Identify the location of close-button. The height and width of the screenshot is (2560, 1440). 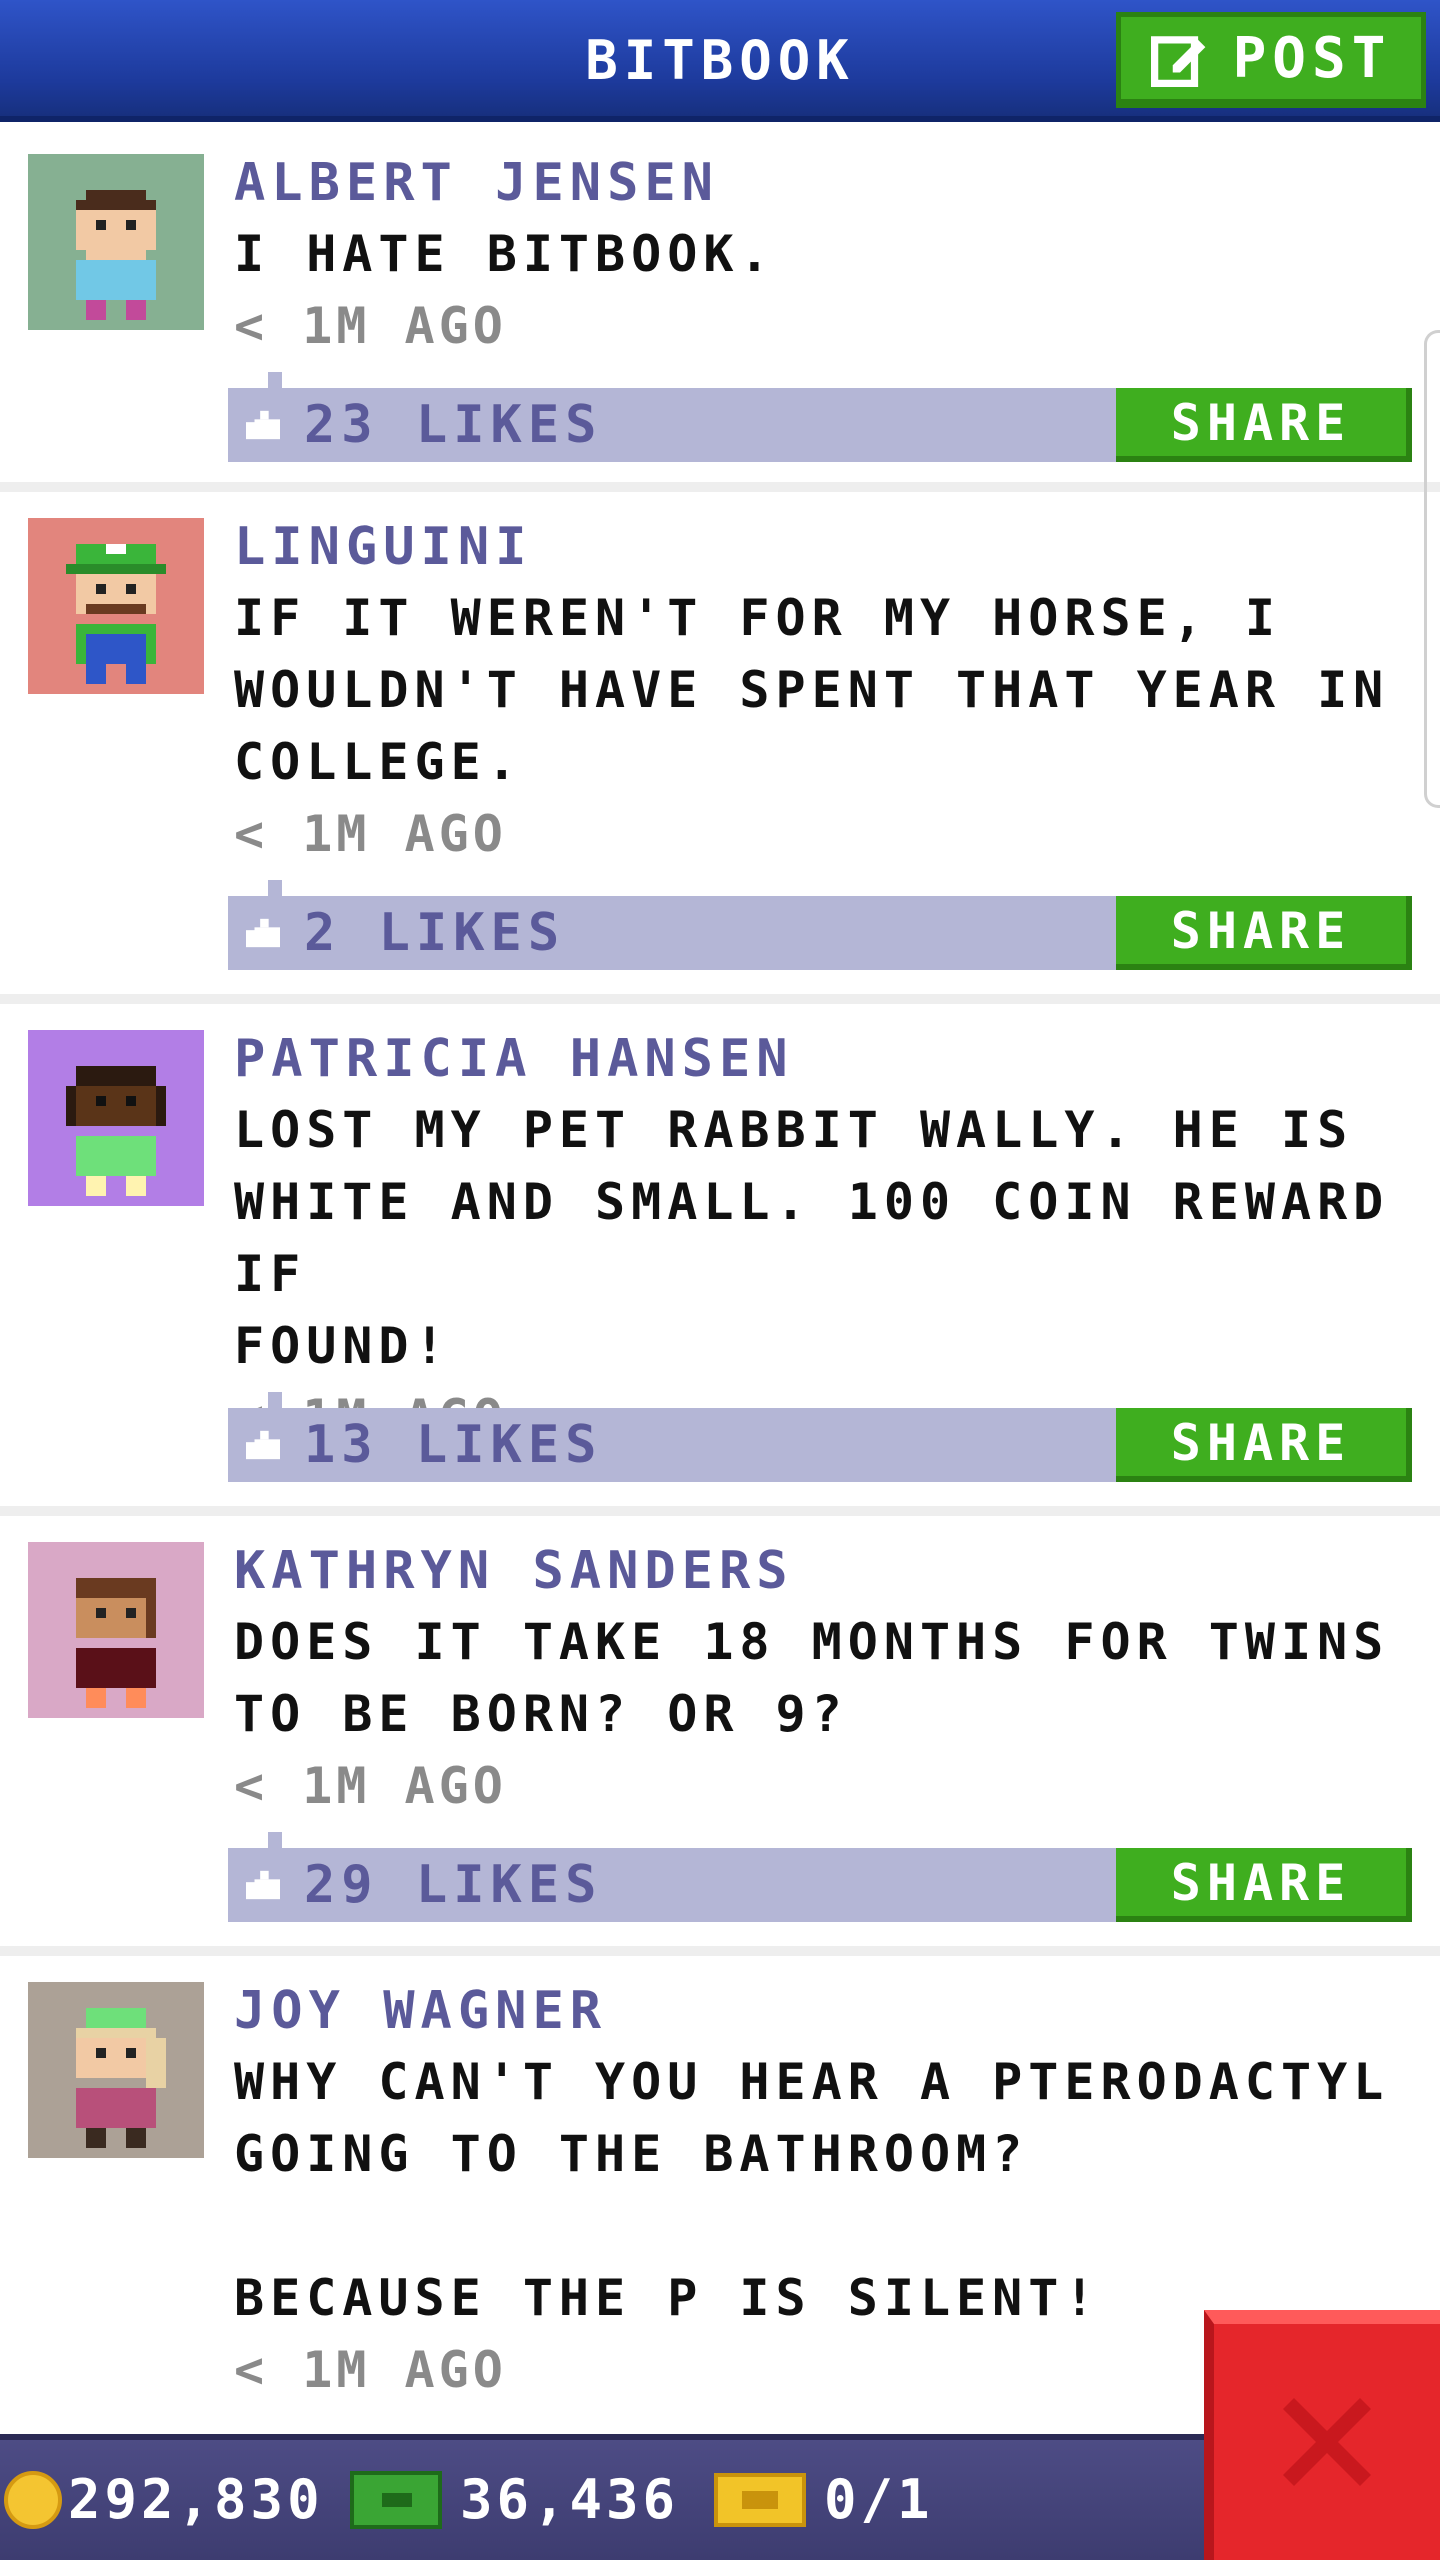
(1322, 2435).